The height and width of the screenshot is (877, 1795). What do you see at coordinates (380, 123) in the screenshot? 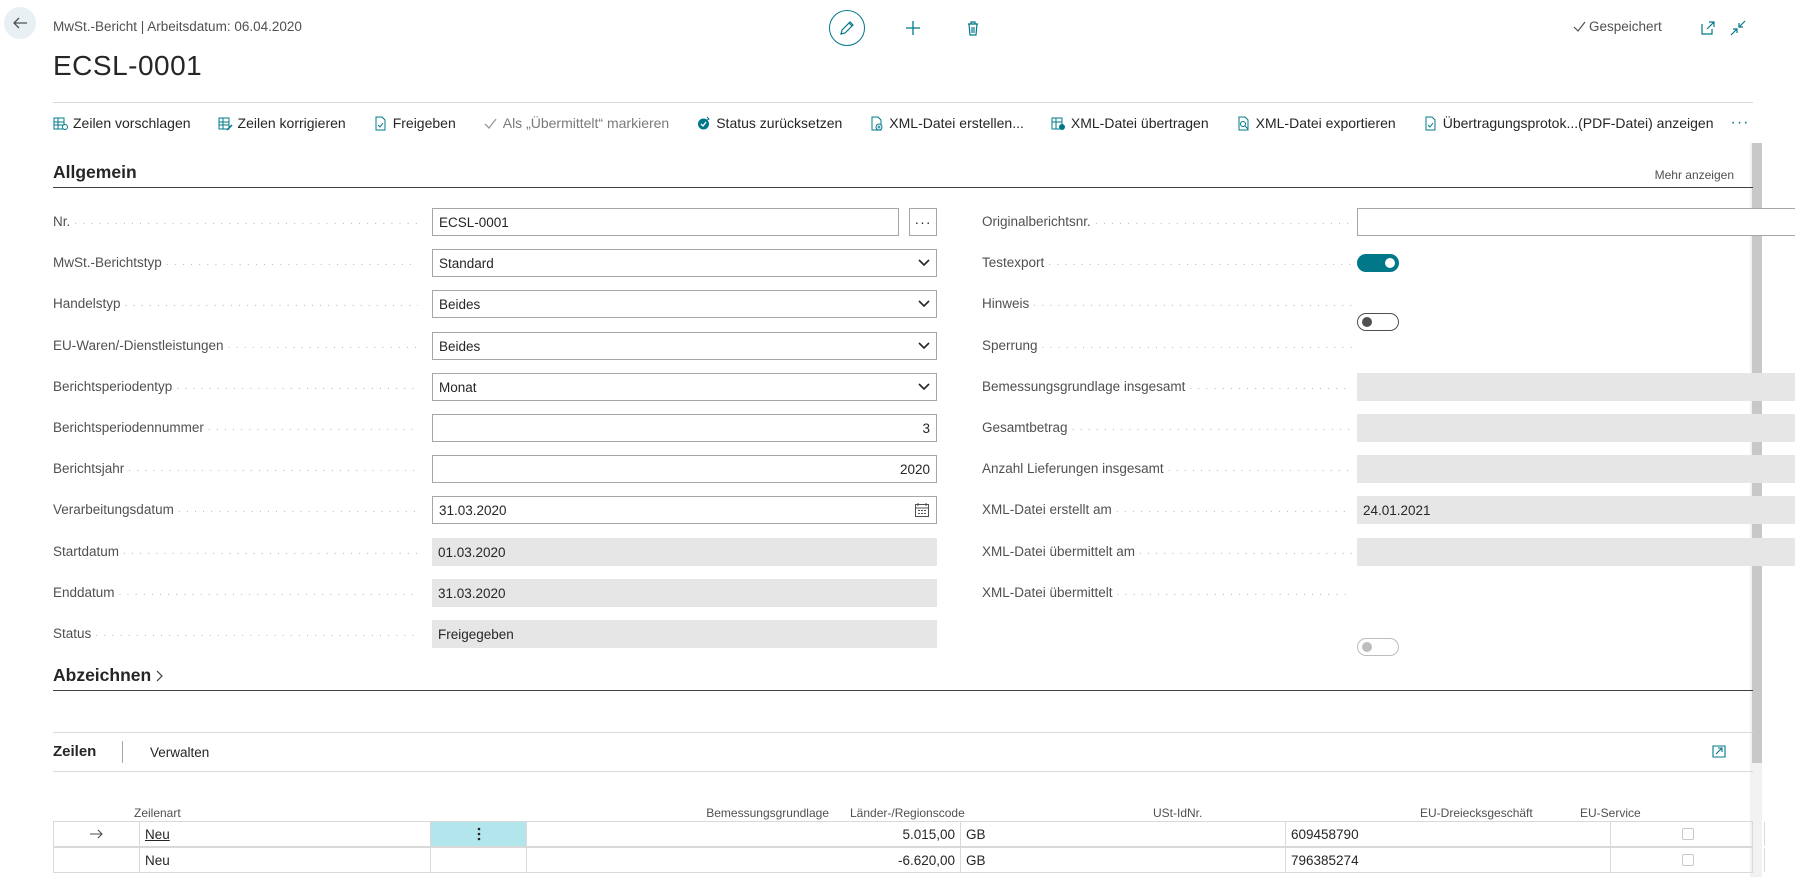
I see `release-document-icon` at bounding box center [380, 123].